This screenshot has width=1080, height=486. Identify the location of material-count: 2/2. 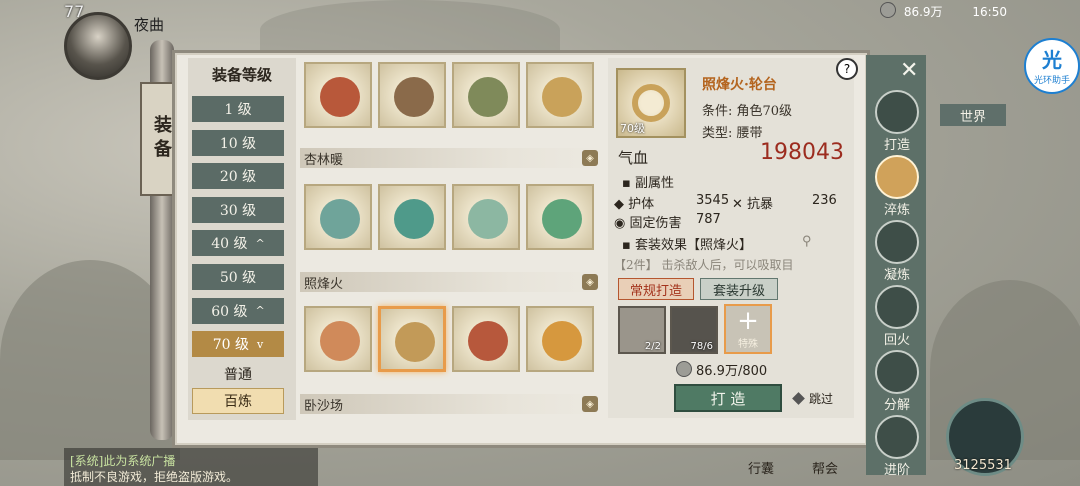
(652, 346).